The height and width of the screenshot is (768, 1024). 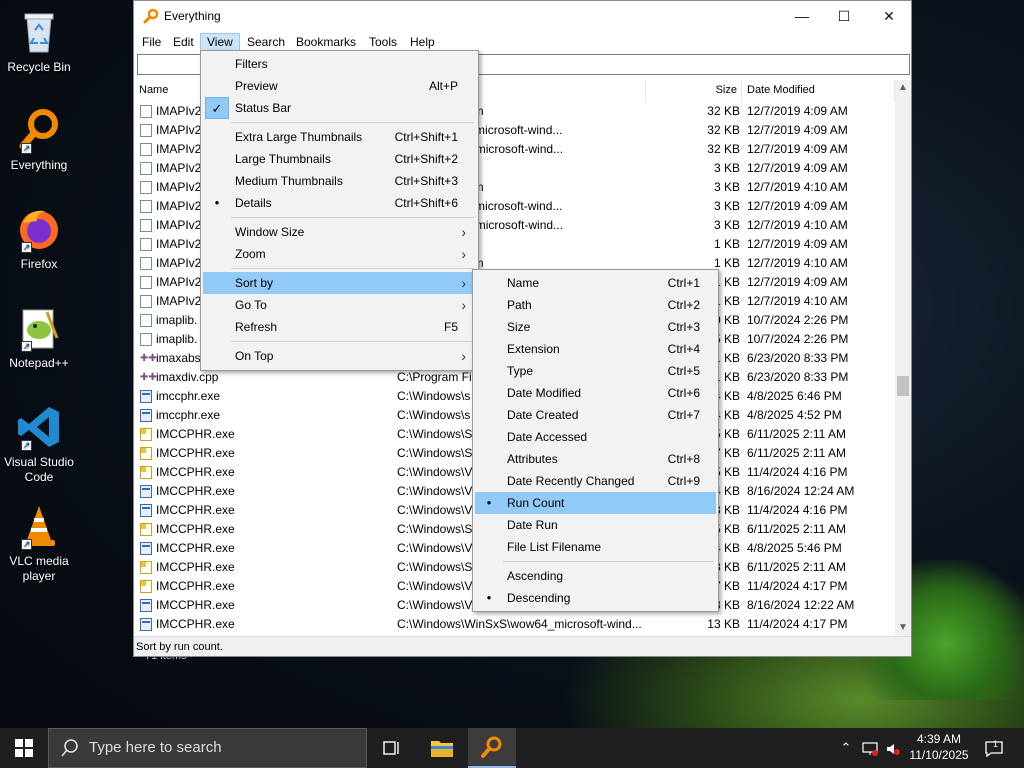 I want to click on view_menu-item-go-to: Go To ›, so click(x=339, y=305).